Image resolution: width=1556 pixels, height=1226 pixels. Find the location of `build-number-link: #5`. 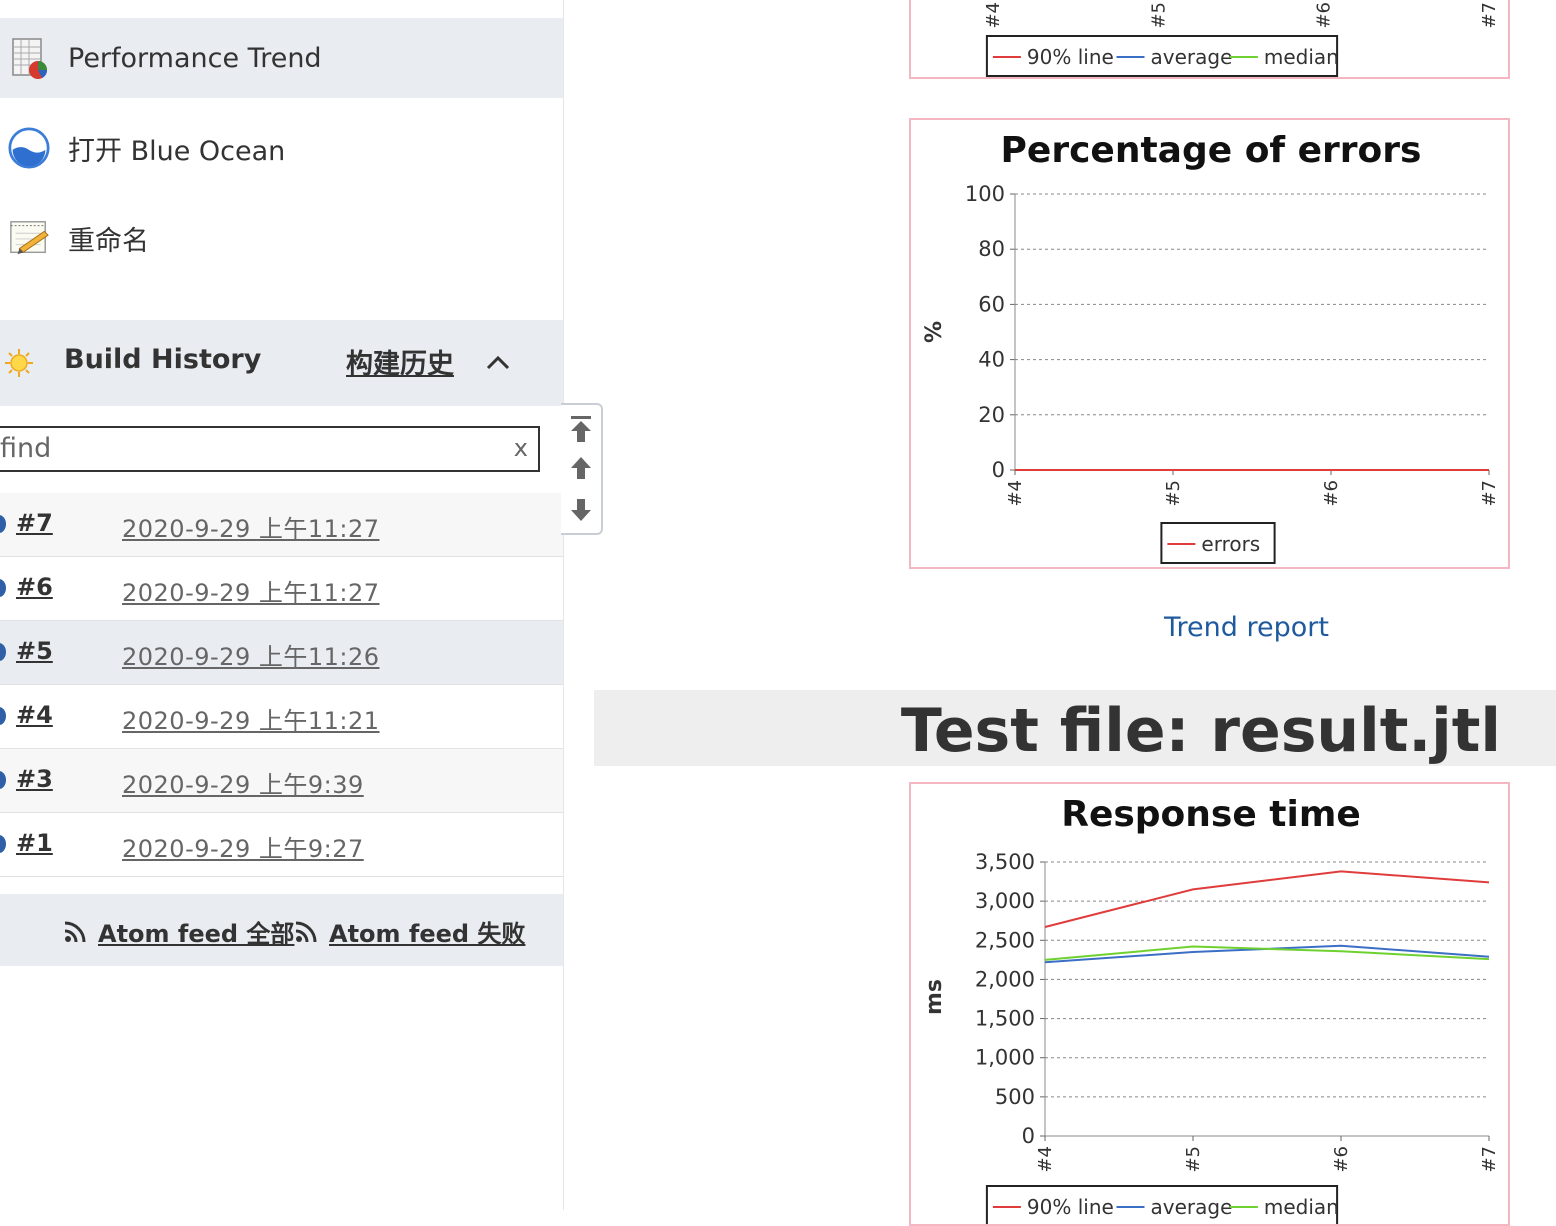

build-number-link: #5 is located at coordinates (34, 651).